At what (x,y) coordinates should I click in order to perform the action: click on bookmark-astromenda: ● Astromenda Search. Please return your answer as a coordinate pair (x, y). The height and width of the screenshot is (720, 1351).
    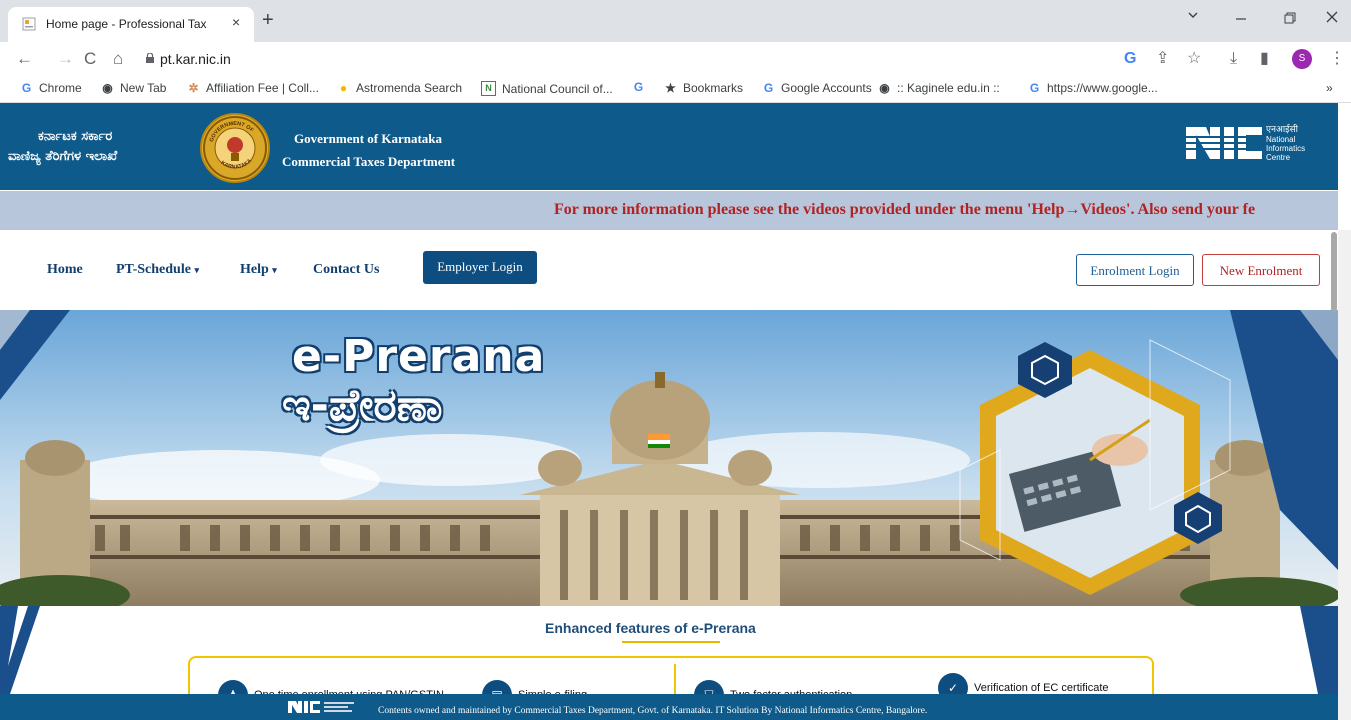
    Looking at the image, I should click on (399, 88).